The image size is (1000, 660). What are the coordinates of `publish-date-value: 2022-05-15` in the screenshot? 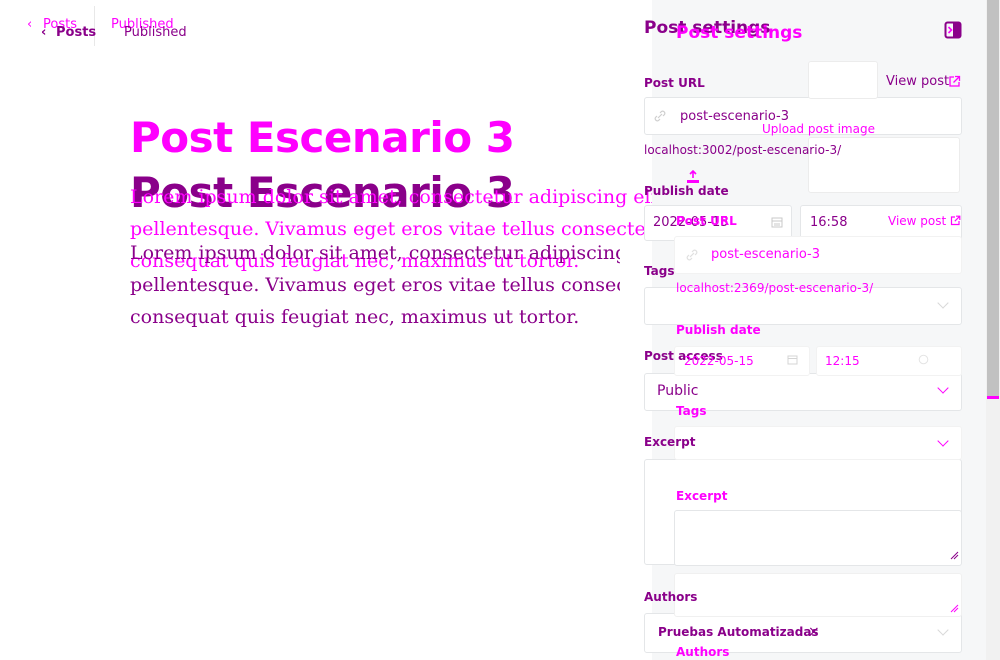 It's located at (719, 361).